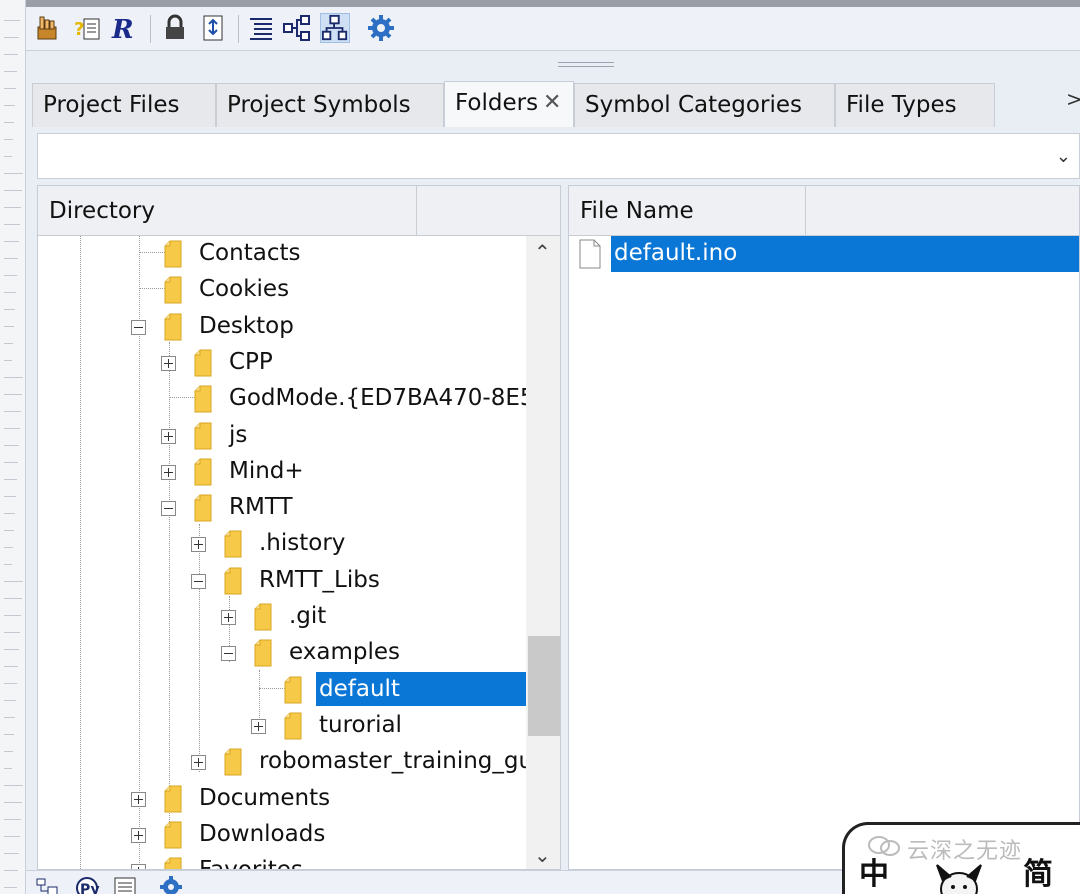 This screenshot has height=894, width=1080. Describe the element at coordinates (308, 616) in the screenshot. I see `tree-label: .git` at that location.